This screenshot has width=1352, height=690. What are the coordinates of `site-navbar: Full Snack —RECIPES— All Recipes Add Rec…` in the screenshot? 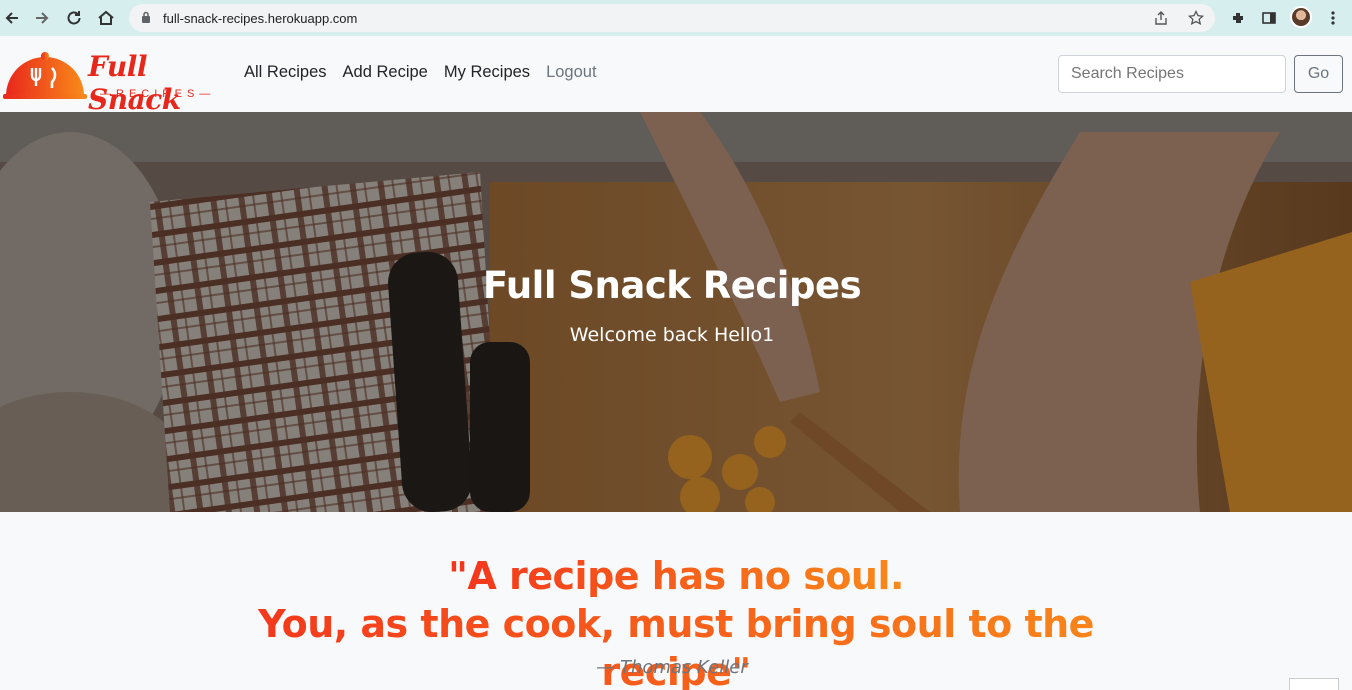 It's located at (676, 76).